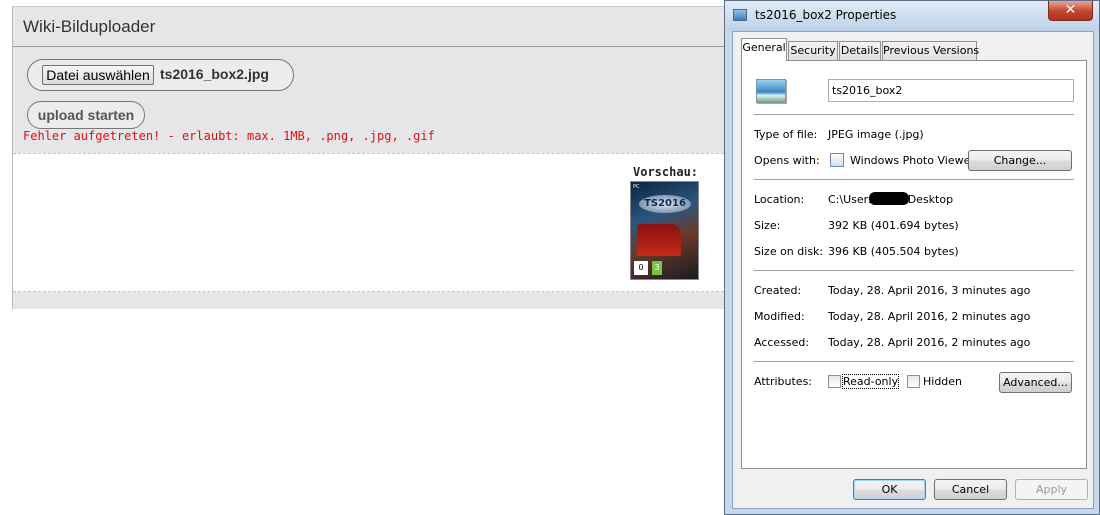  Describe the element at coordinates (876, 134) in the screenshot. I see `type-value: JPEG image (.jpg)` at that location.